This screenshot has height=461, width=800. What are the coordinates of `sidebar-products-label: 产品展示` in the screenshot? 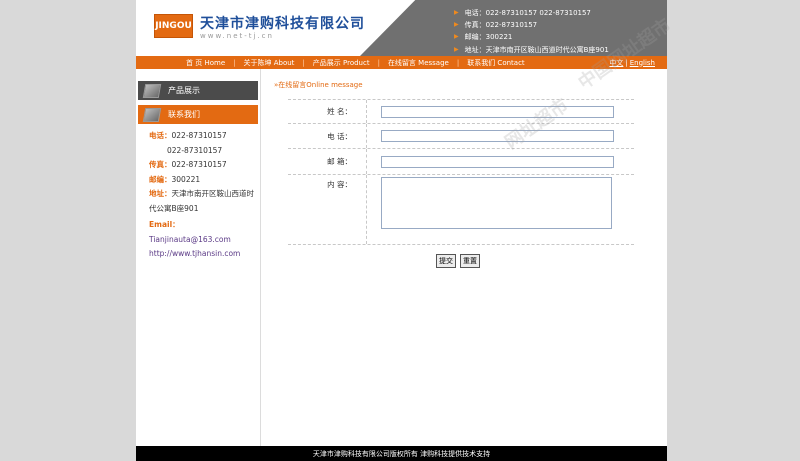 It's located at (184, 90).